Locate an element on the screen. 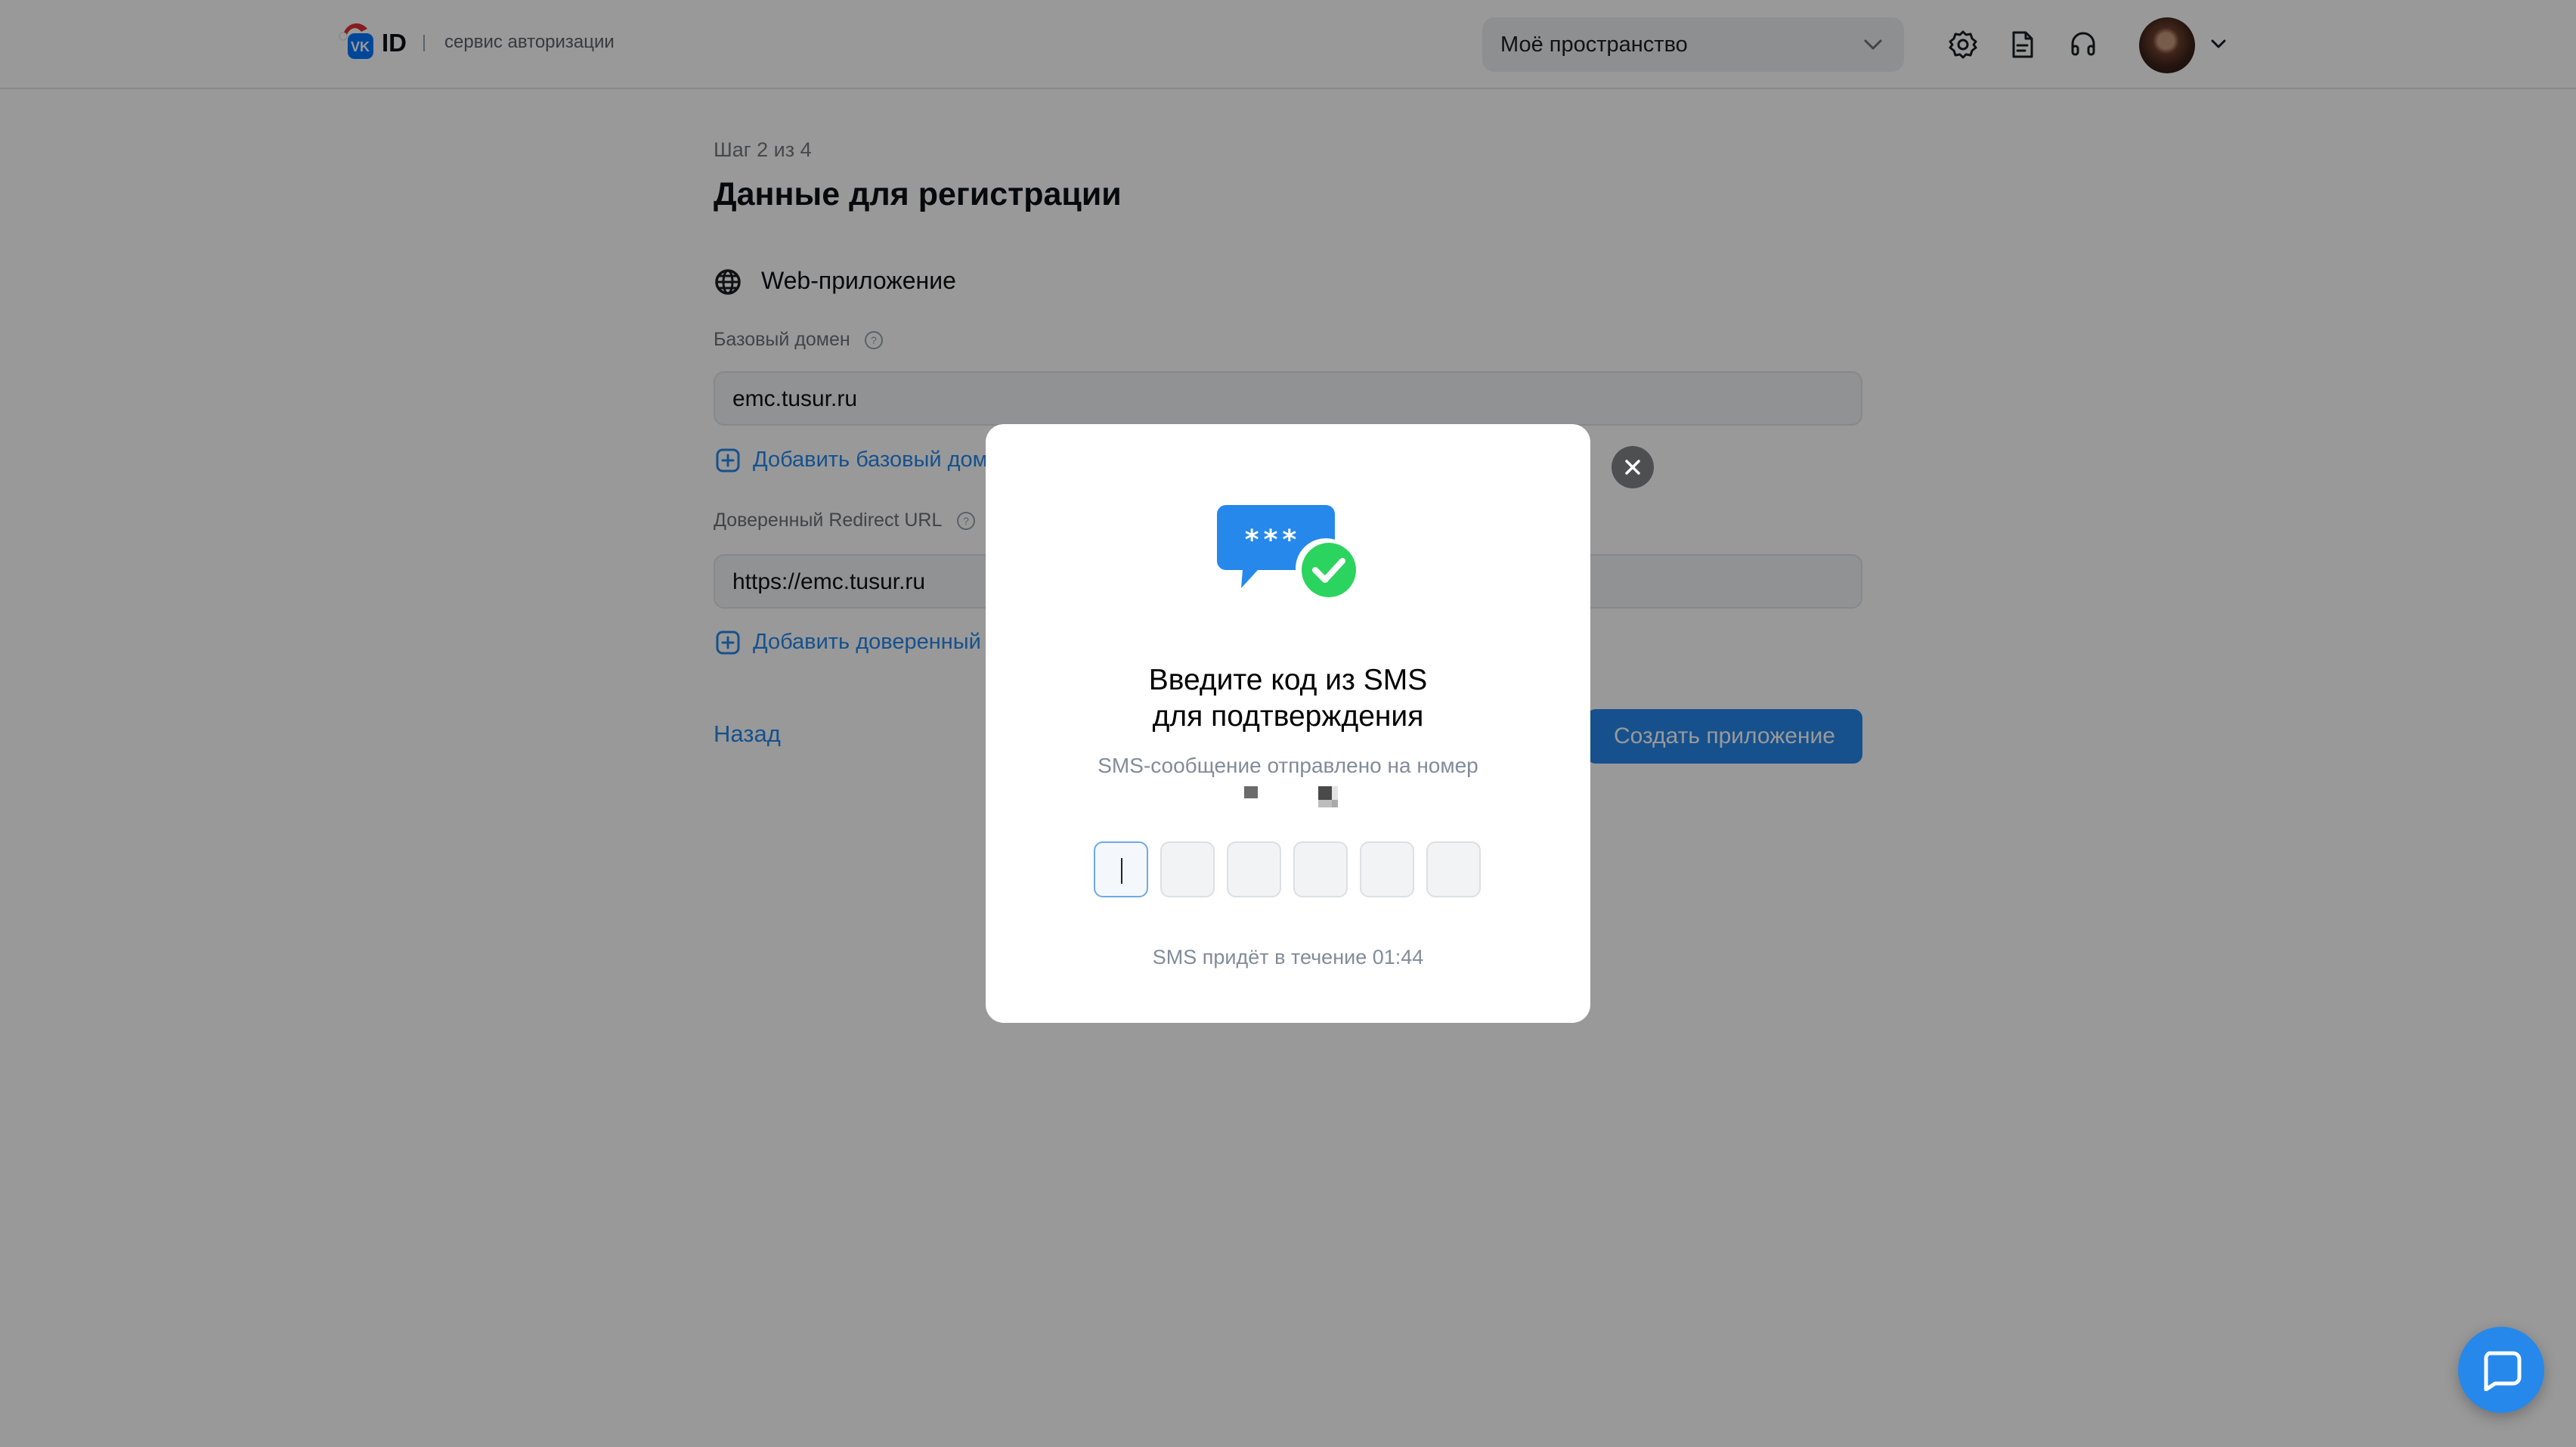 The image size is (2576, 1447). close-icon is located at coordinates (1632, 467).